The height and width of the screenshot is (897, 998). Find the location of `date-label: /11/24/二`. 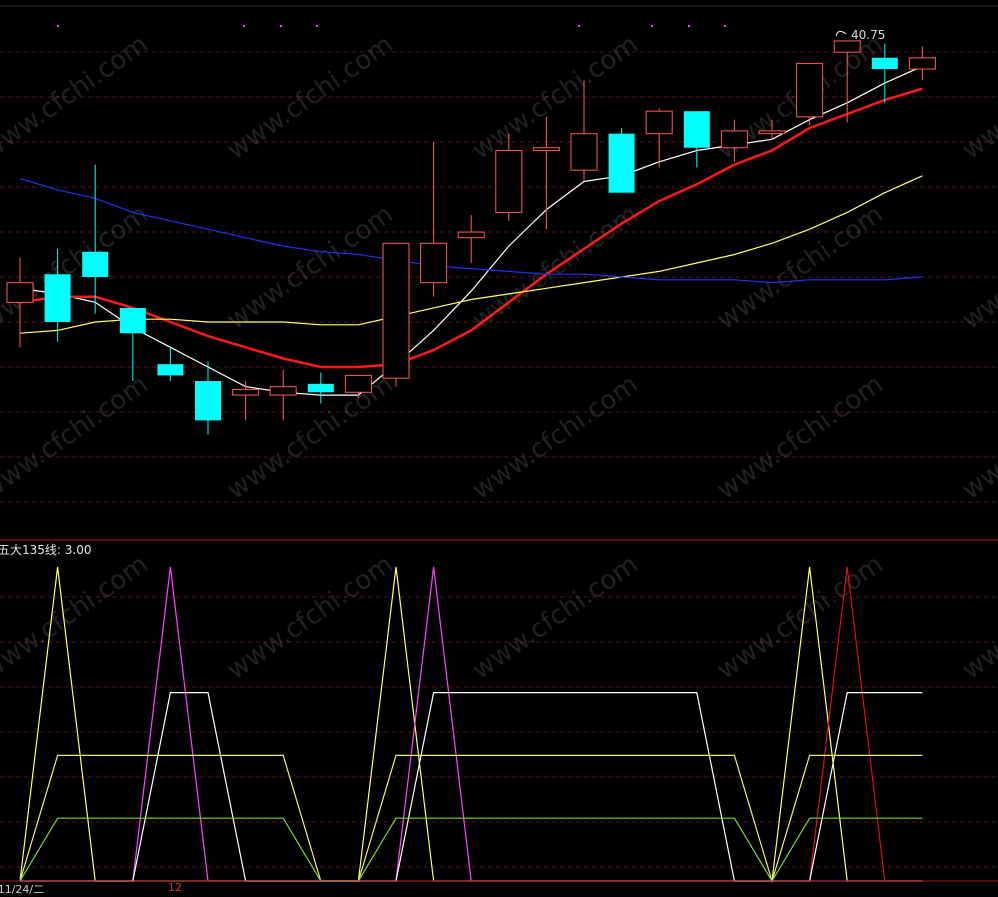

date-label: /11/24/二 is located at coordinates (22, 889).